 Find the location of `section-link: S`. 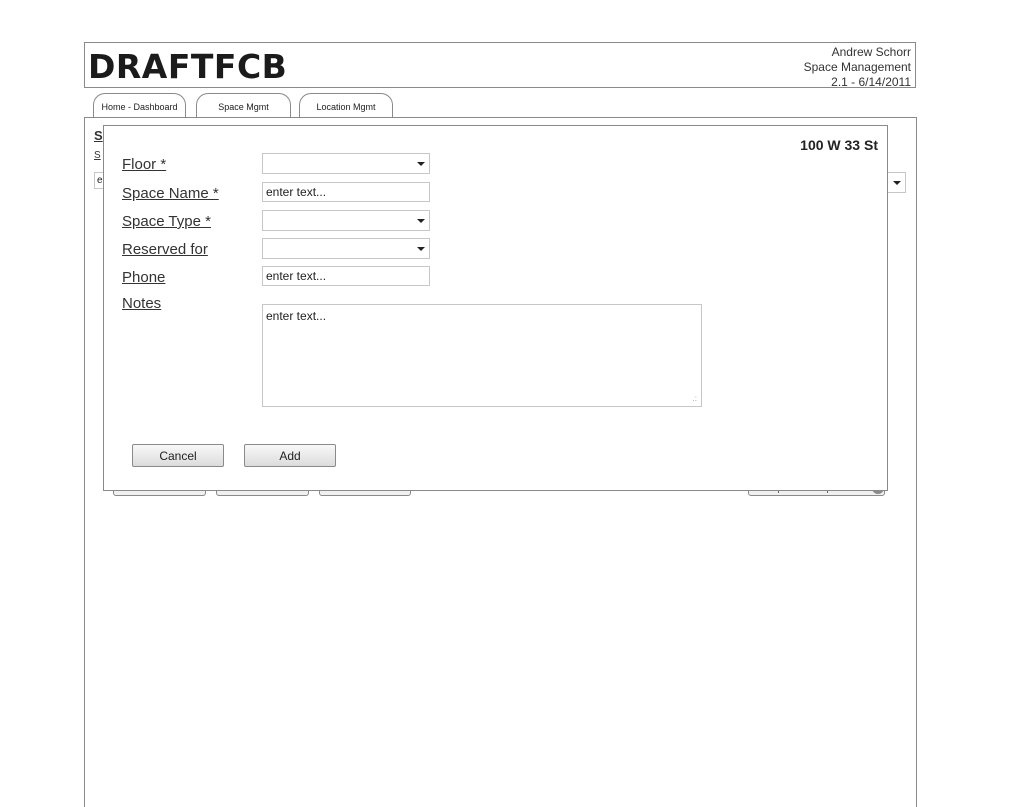

section-link: S is located at coordinates (97, 155).